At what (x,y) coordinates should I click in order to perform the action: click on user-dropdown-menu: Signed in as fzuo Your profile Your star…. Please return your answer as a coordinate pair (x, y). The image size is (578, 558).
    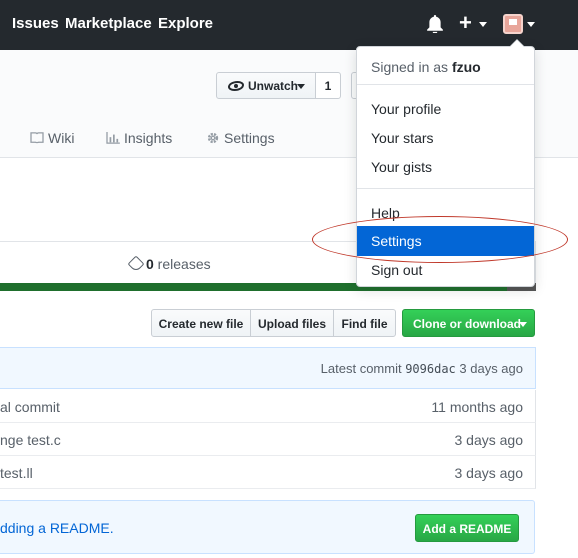
    Looking at the image, I should click on (445, 163).